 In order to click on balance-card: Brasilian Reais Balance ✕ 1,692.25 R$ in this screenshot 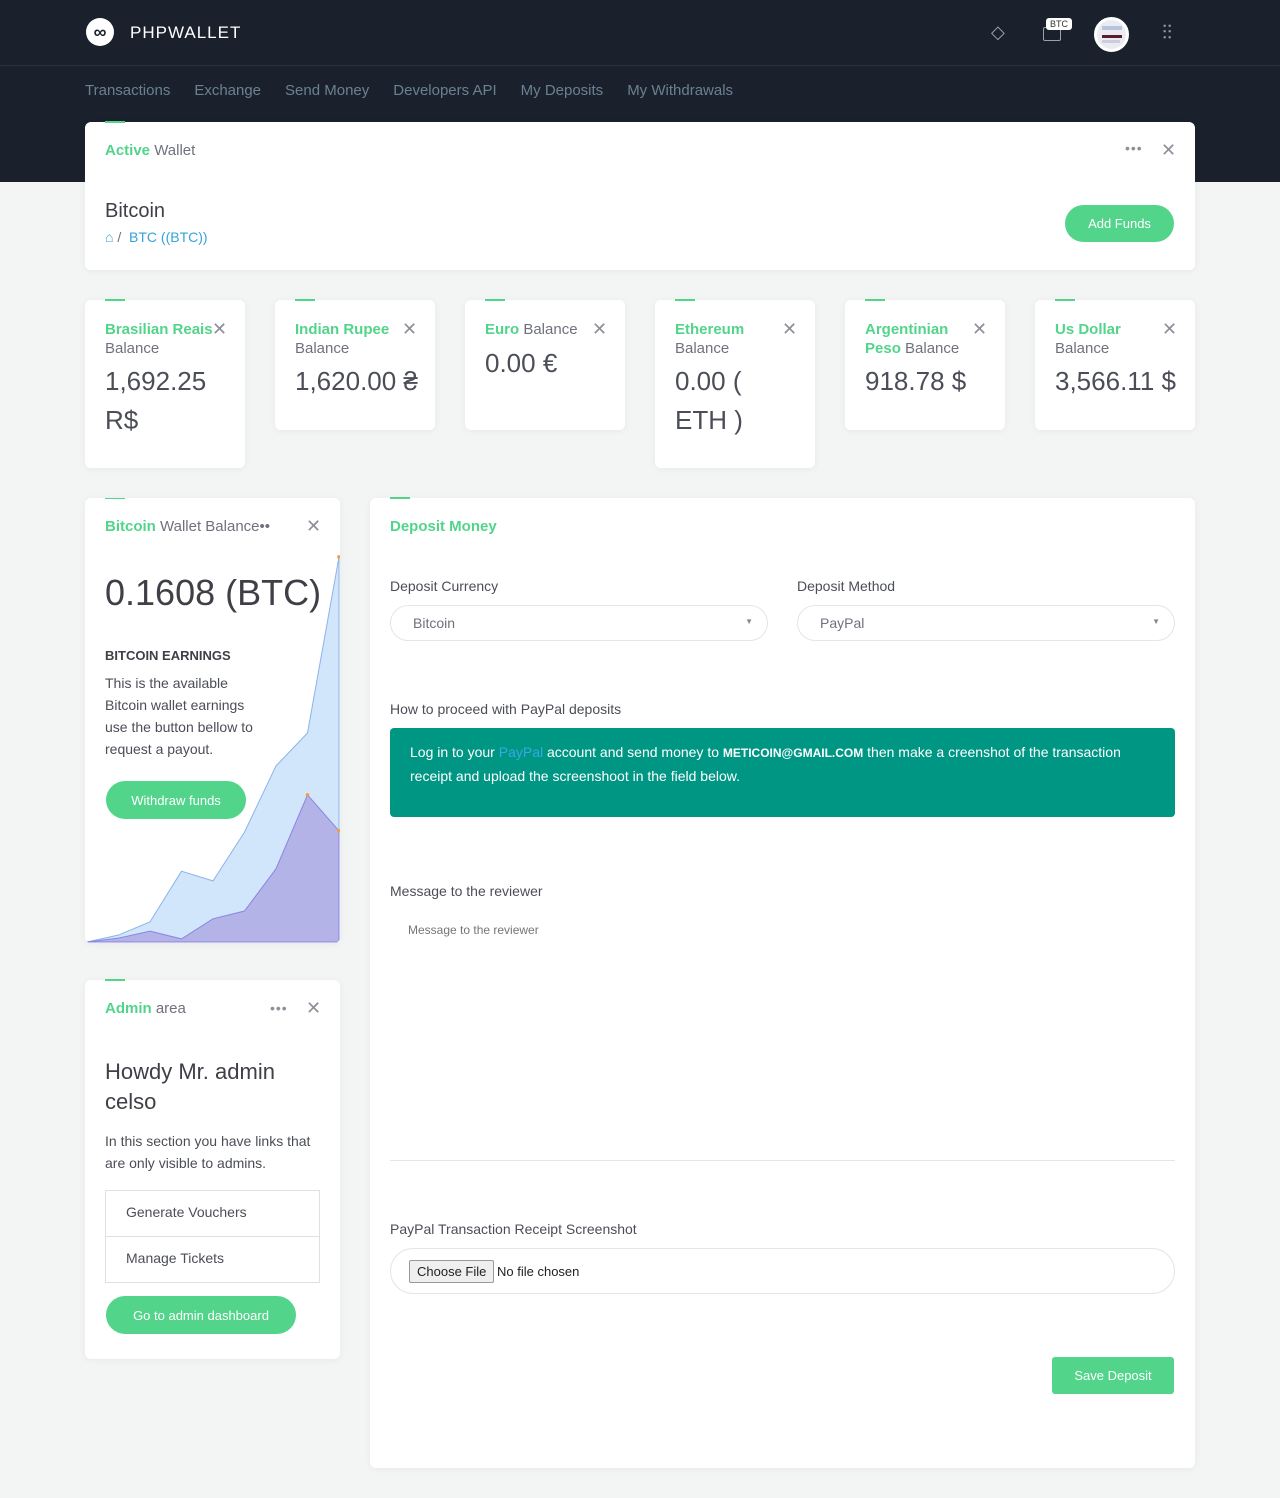, I will do `click(165, 383)`.